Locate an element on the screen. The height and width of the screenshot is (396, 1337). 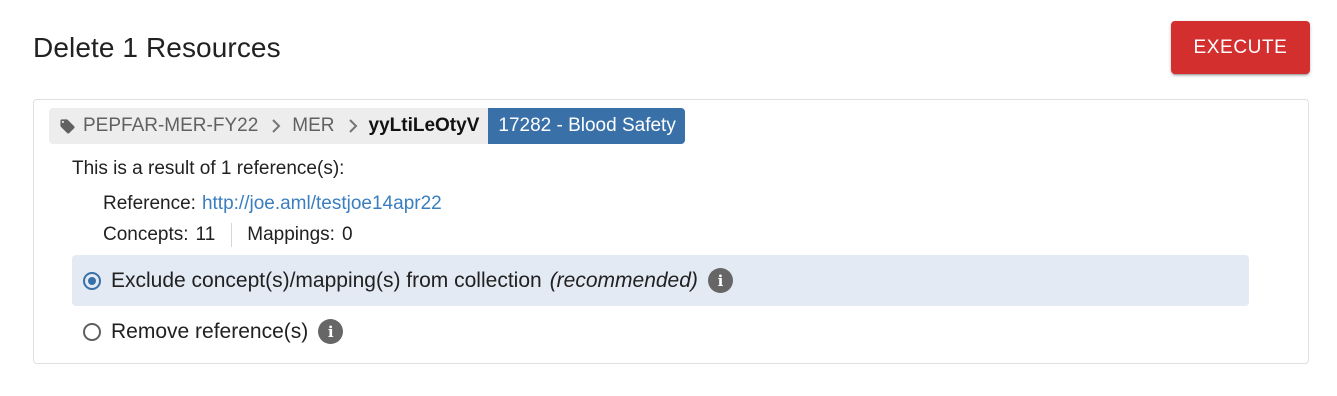
breadcrumb-source: PEPFAR-MER-FY22 is located at coordinates (170, 126).